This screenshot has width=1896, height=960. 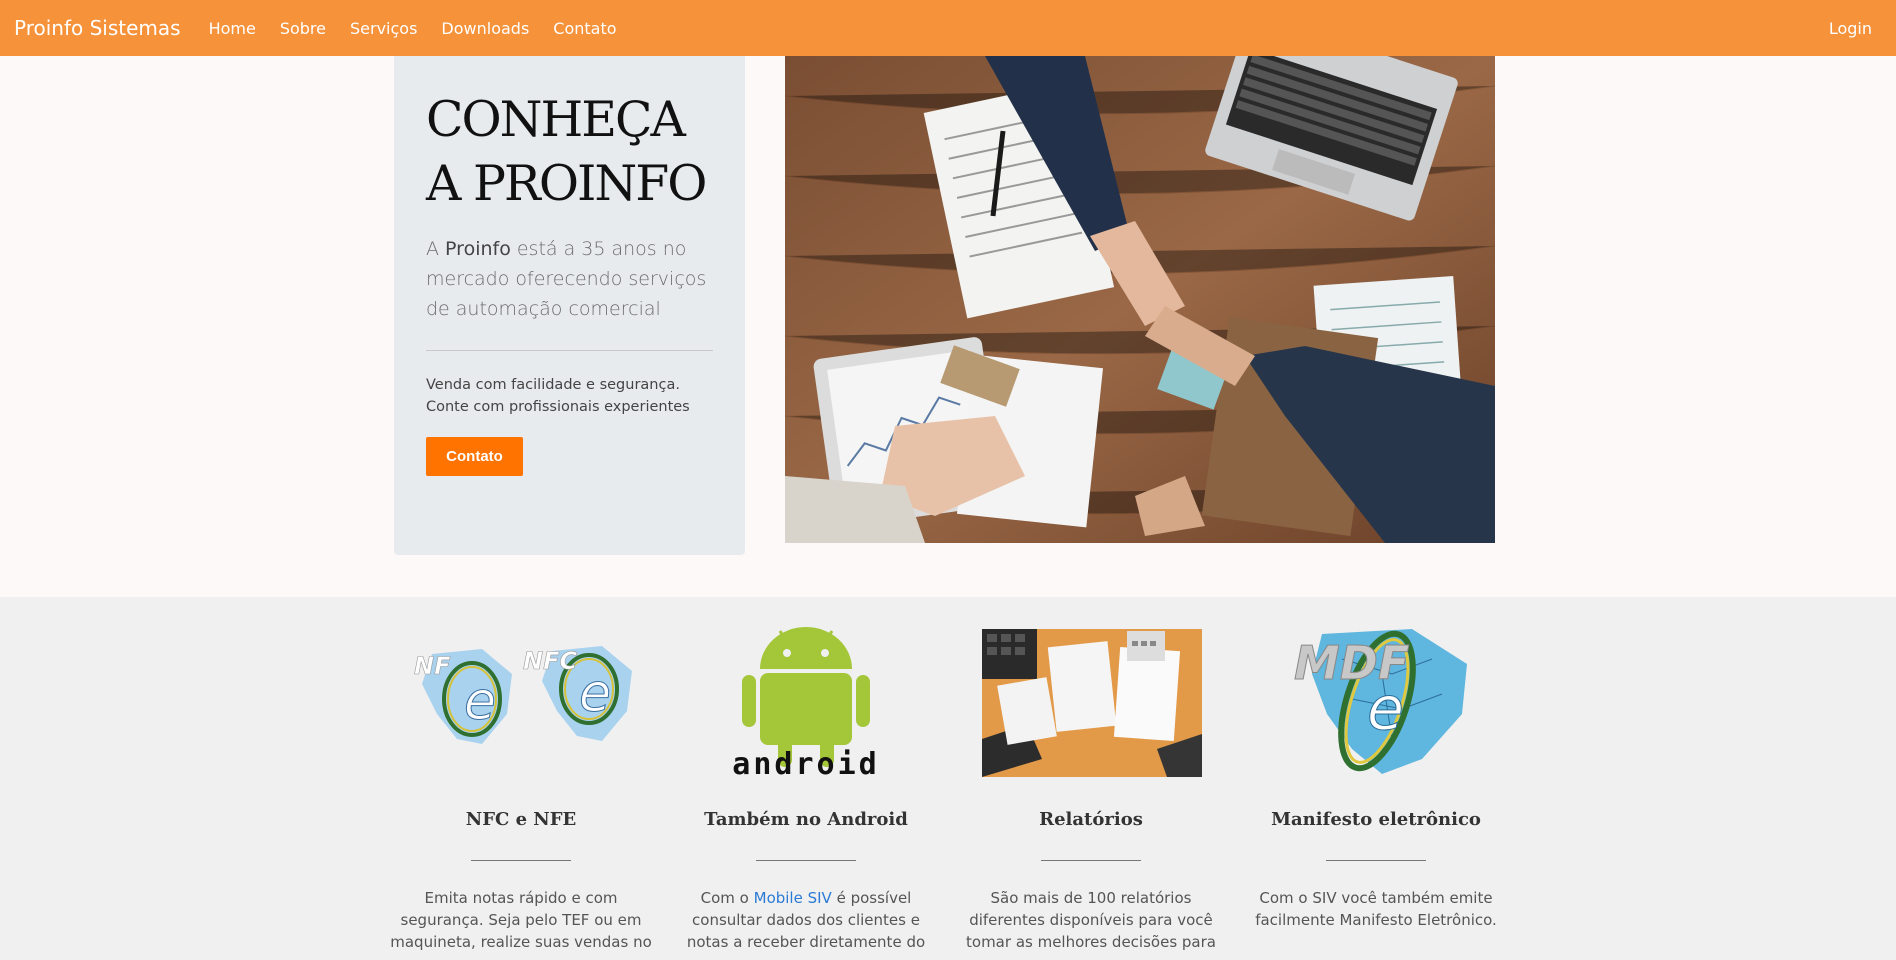 What do you see at coordinates (584, 28) in the screenshot?
I see `nav-contato: Contato` at bounding box center [584, 28].